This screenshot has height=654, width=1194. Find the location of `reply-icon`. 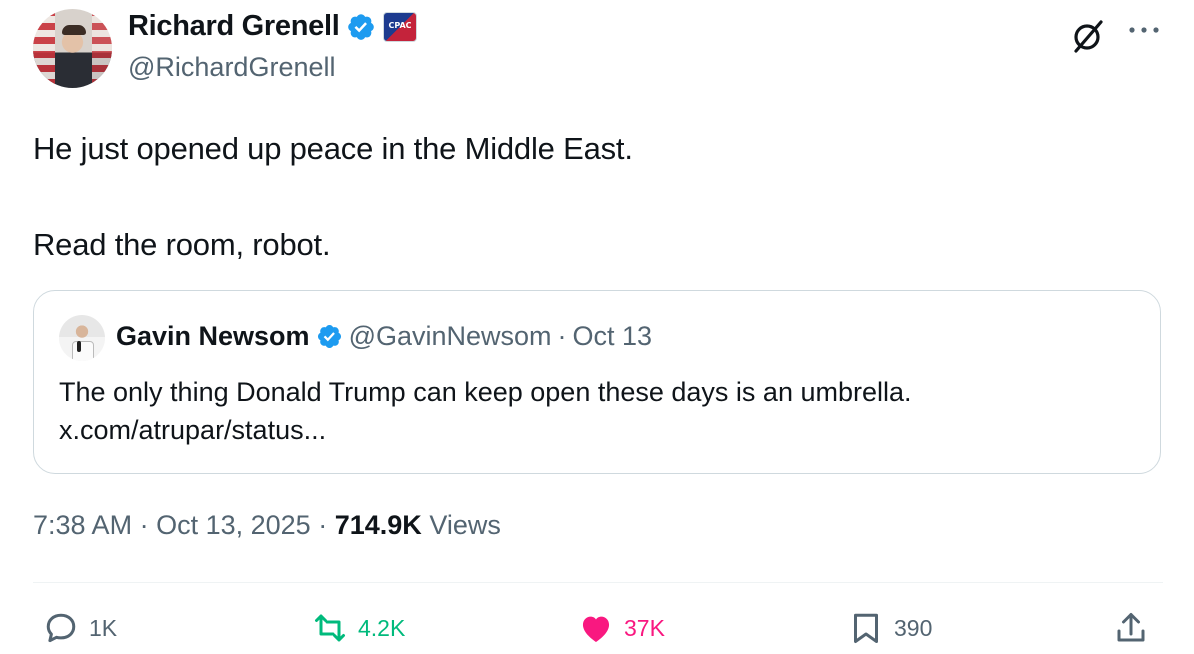

reply-icon is located at coordinates (61, 628).